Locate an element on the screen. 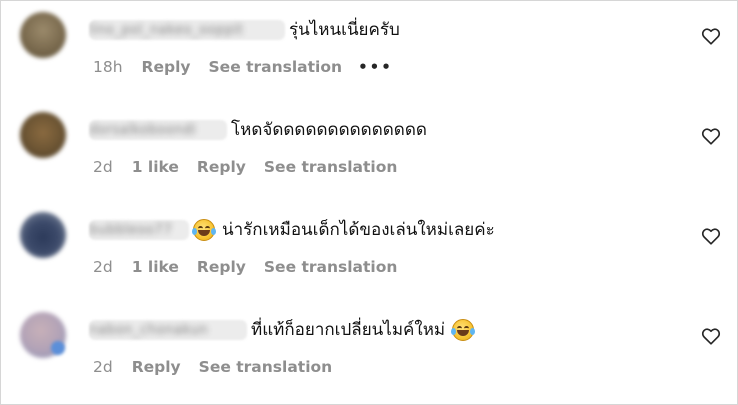 This screenshot has height=405, width=738. comment-username: lino_pol_nakeo_ooppit is located at coordinates (187, 30).